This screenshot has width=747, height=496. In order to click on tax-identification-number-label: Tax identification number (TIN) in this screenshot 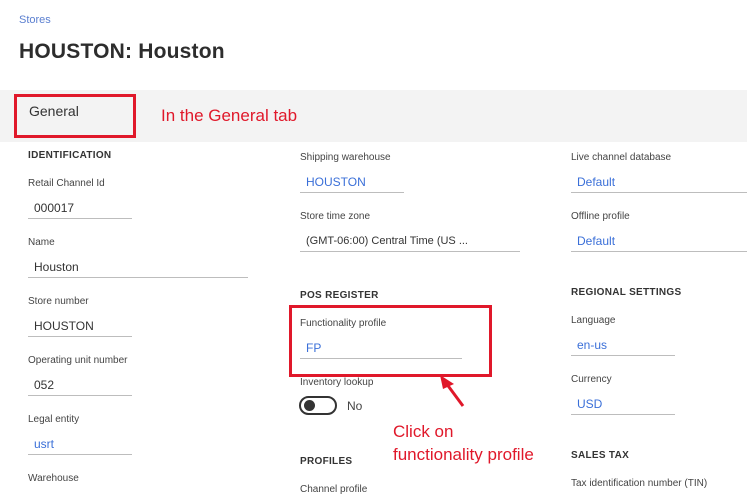, I will do `click(639, 483)`.